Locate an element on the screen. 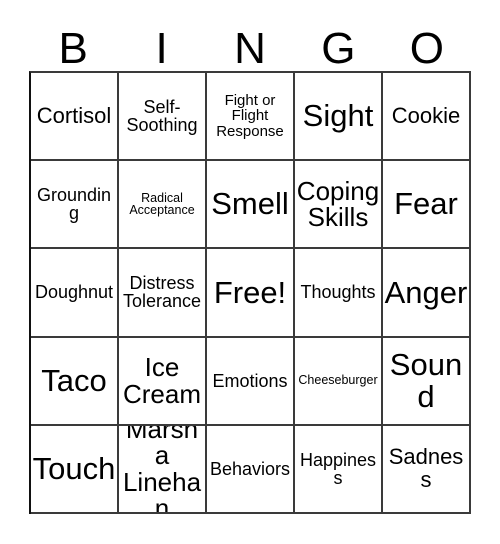  bingo-cell: Fight or Flight Response is located at coordinates (251, 117).